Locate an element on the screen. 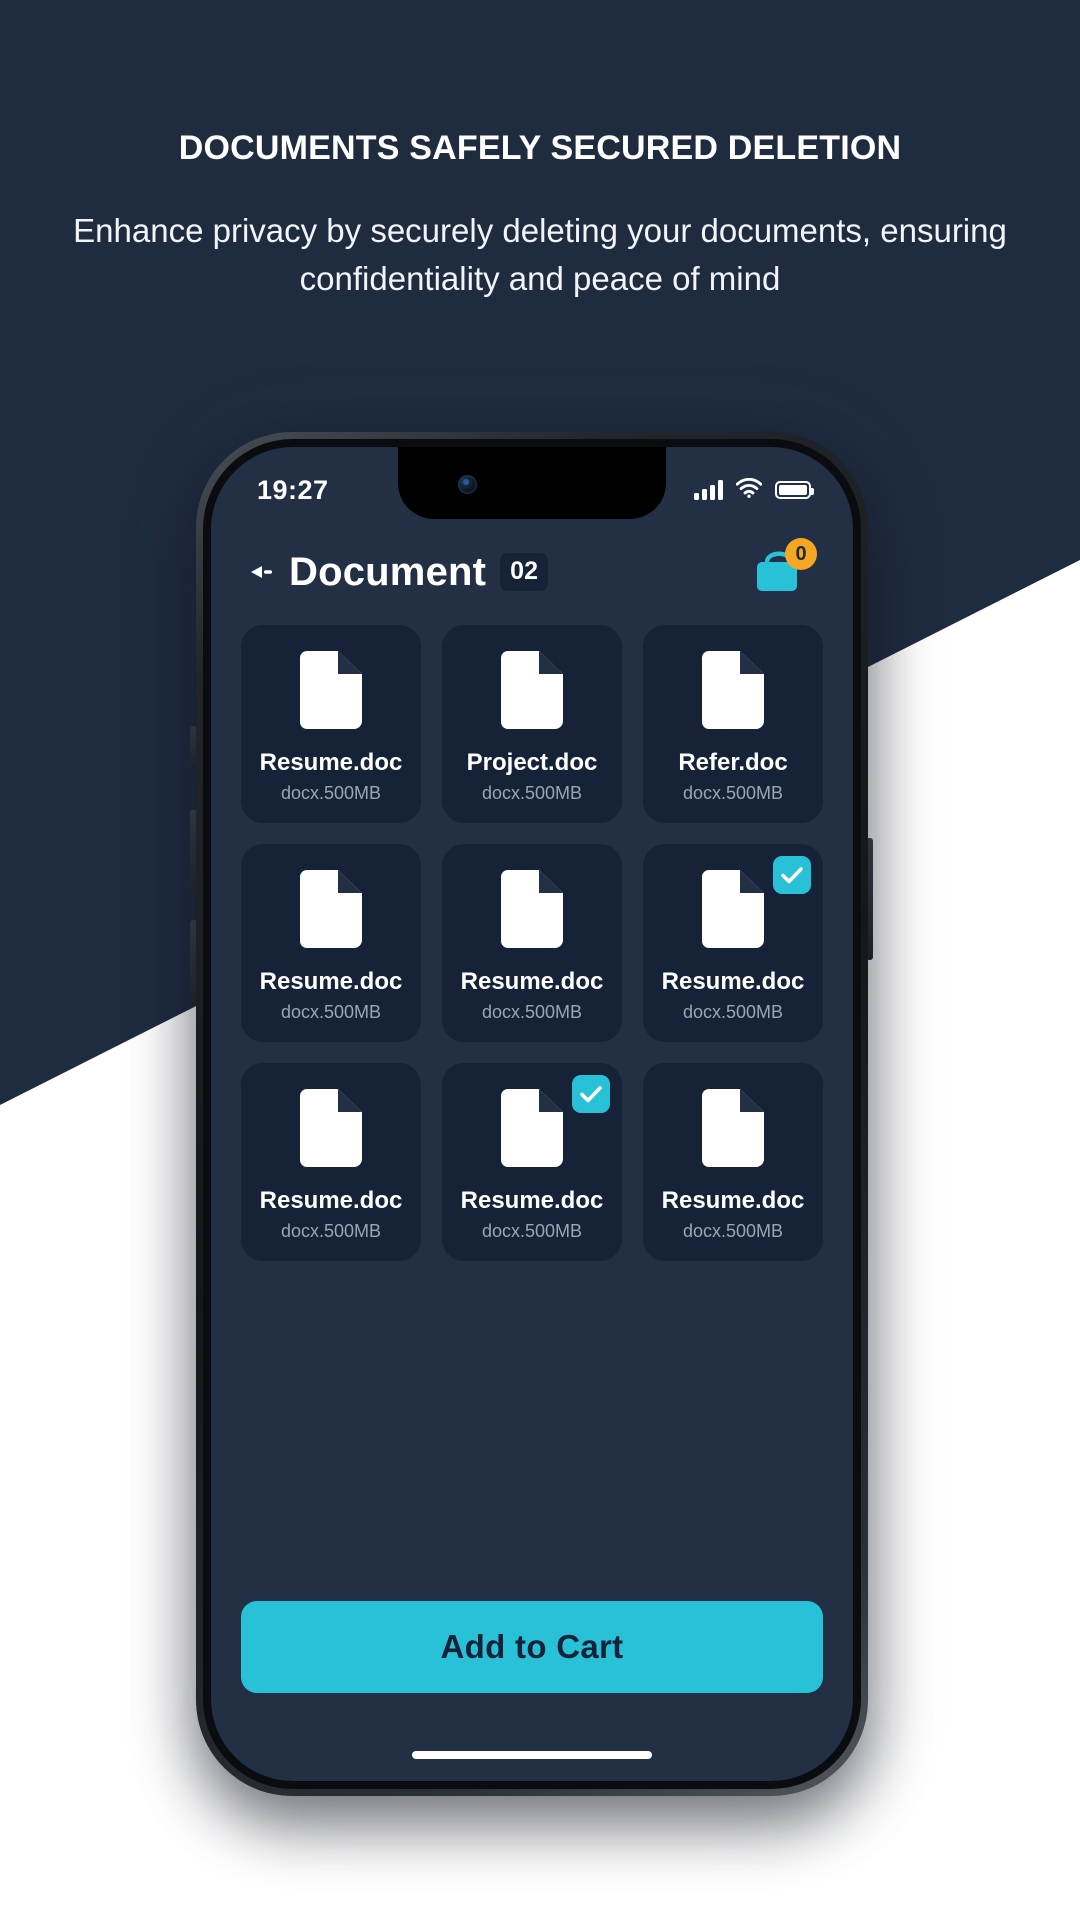  battery-full-icon is located at coordinates (794, 490).